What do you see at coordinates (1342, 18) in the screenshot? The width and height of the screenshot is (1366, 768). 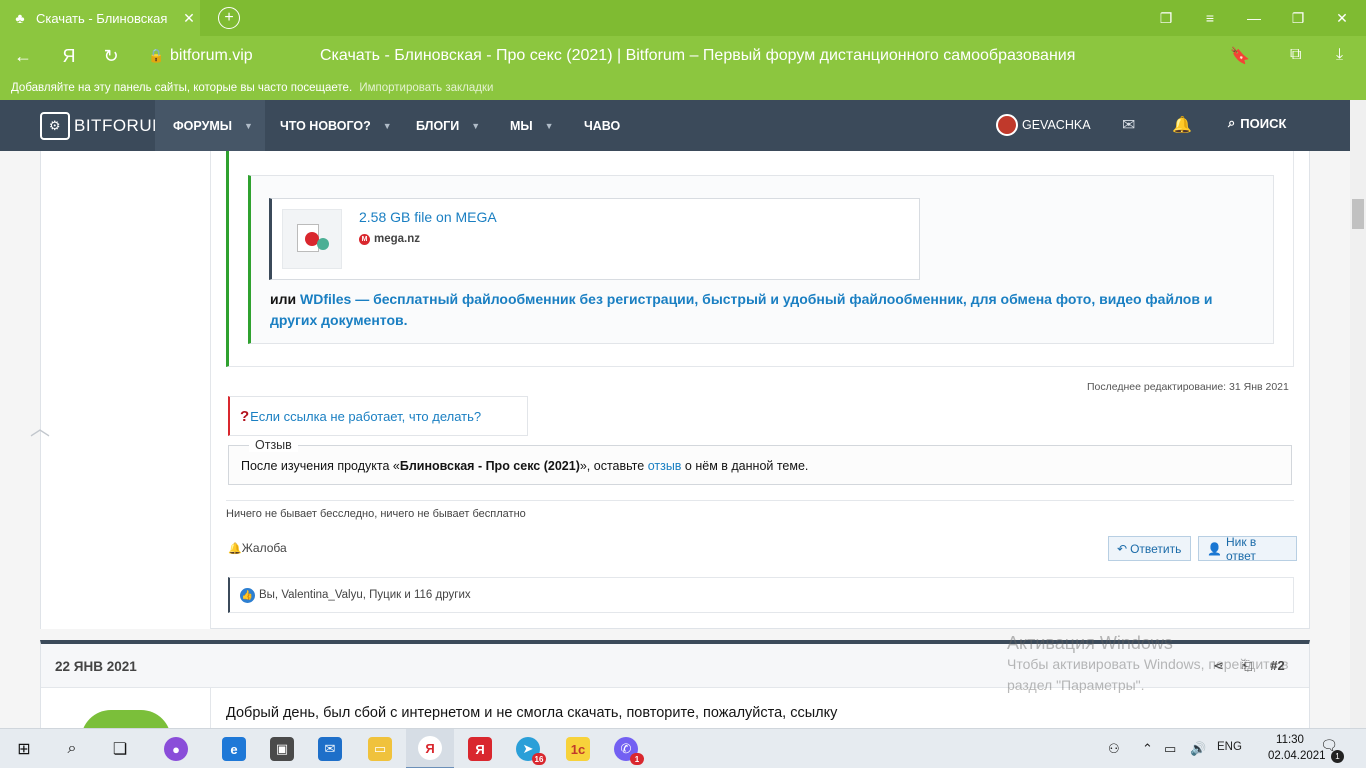 I see `close-window-button: ✕` at bounding box center [1342, 18].